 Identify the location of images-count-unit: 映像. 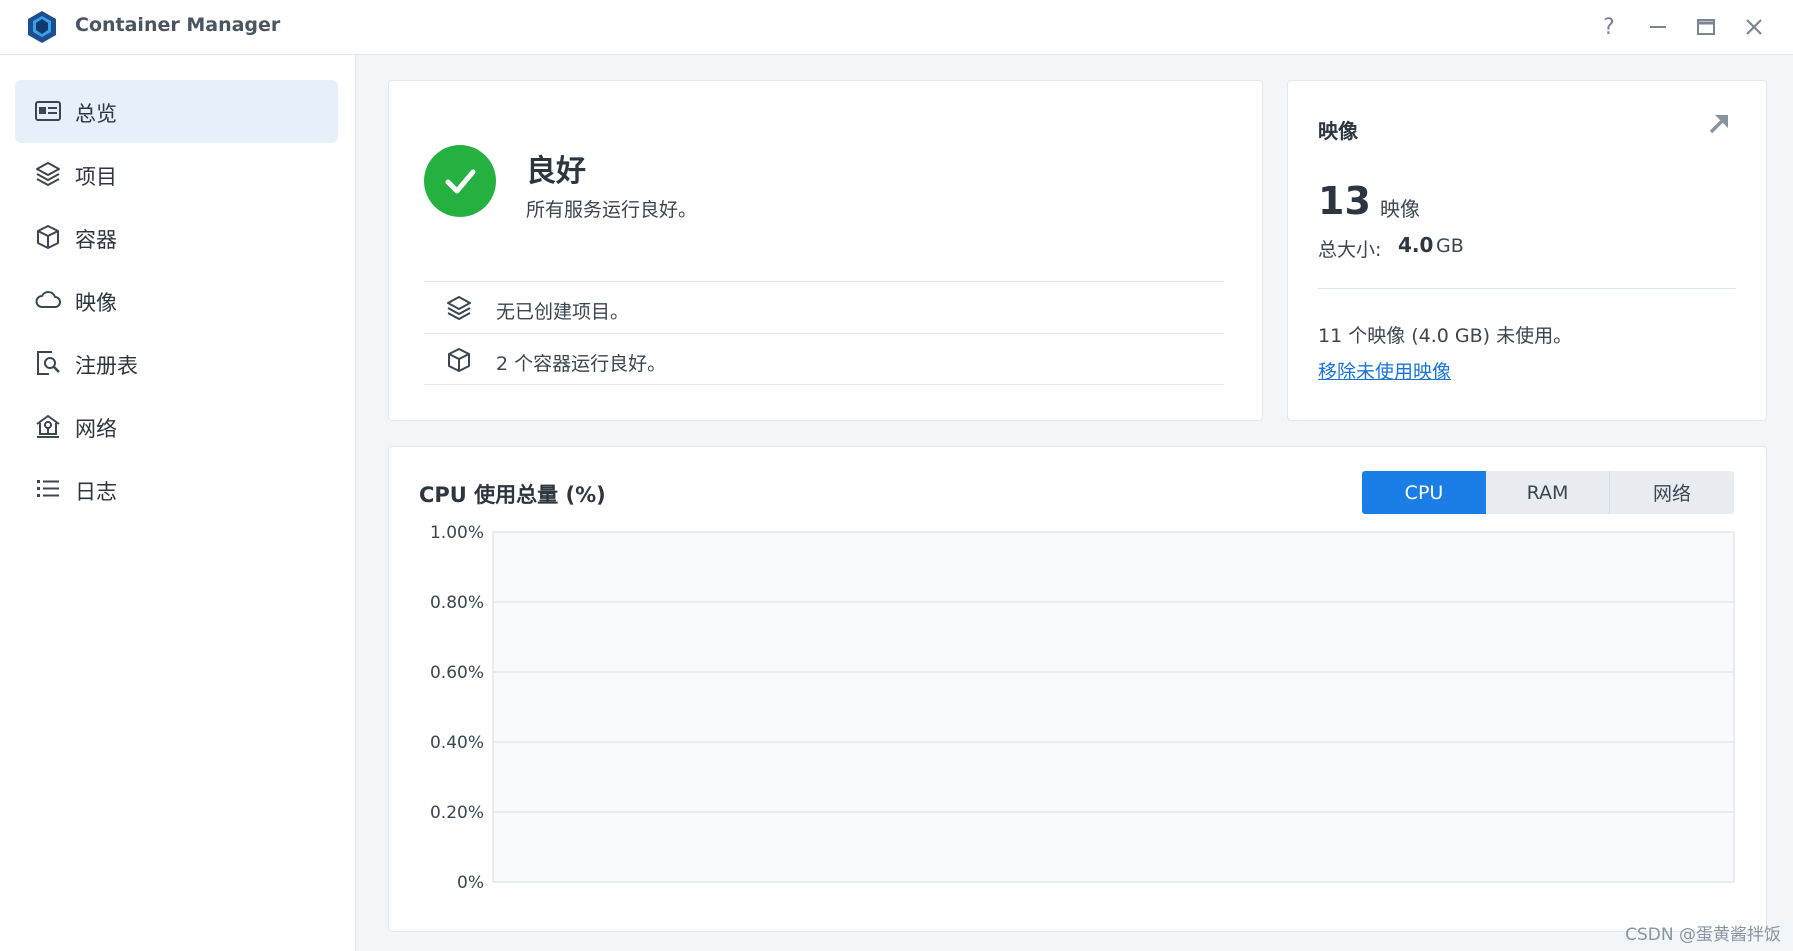
(1400, 209).